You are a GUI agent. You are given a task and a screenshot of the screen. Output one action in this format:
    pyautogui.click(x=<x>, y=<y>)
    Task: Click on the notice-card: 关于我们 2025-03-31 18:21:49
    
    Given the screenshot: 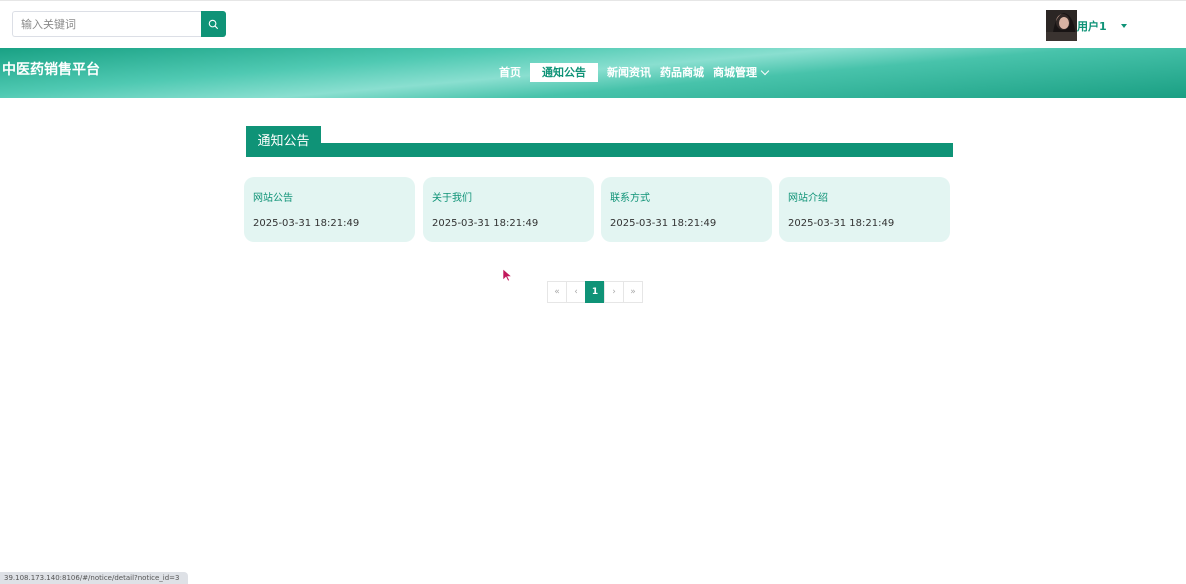 What is the action you would take?
    pyautogui.click(x=508, y=209)
    